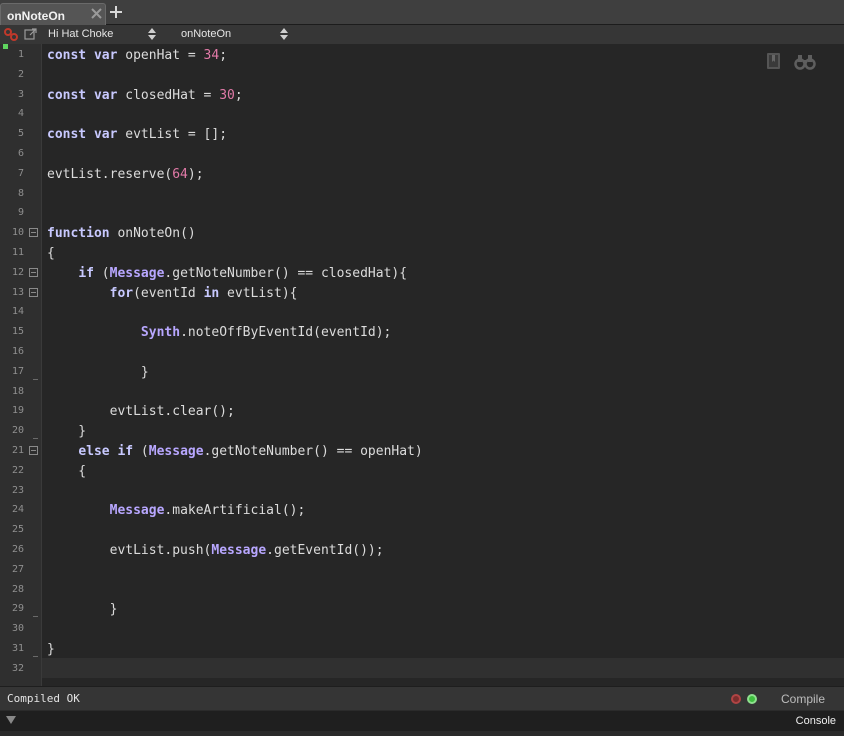 This screenshot has height=736, width=844. Describe the element at coordinates (17, 589) in the screenshot. I see `line-number: 28` at that location.